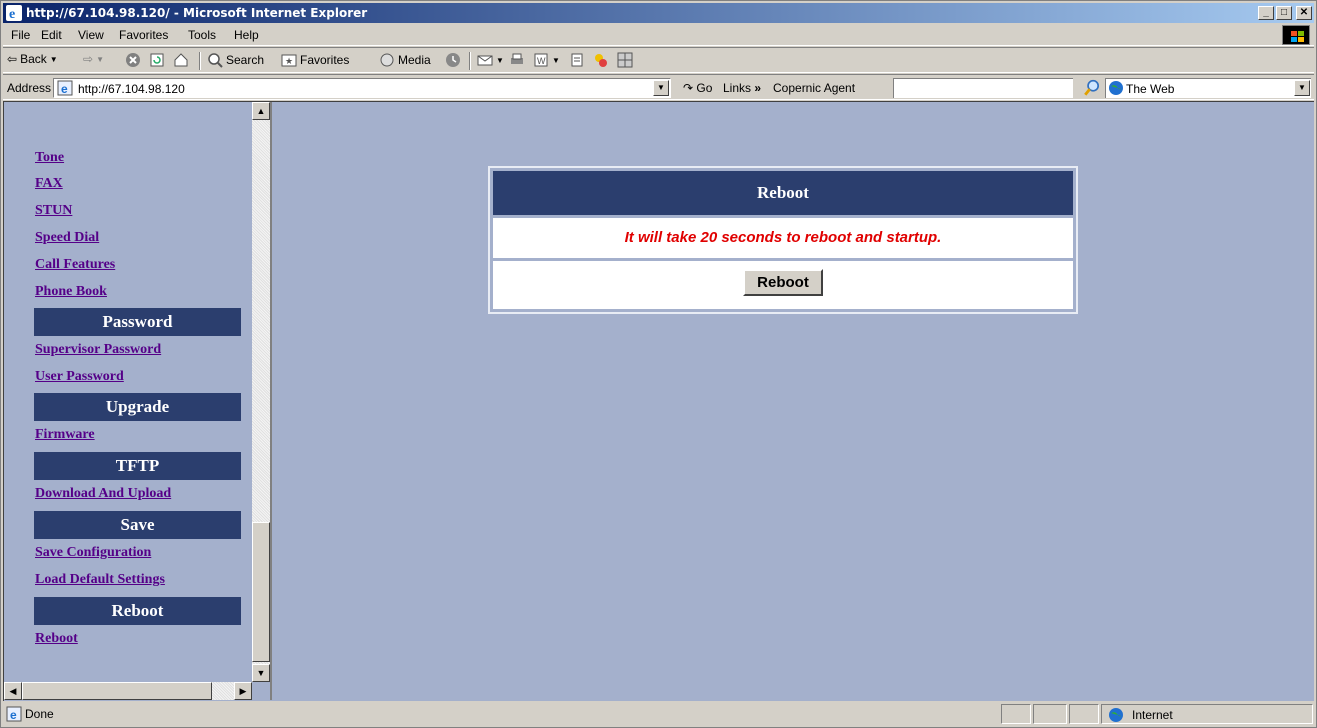  I want to click on svg-text: W, so click(541, 61).